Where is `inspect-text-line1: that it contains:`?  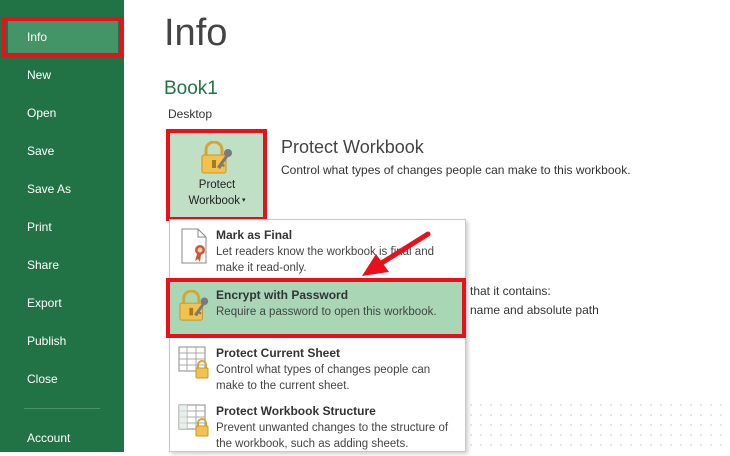
inspect-text-line1: that it contains: is located at coordinates (510, 291).